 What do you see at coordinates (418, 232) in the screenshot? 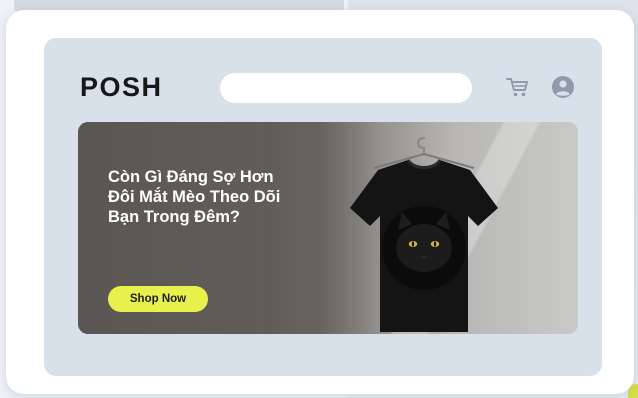
I see `product-tshirt-image` at bounding box center [418, 232].